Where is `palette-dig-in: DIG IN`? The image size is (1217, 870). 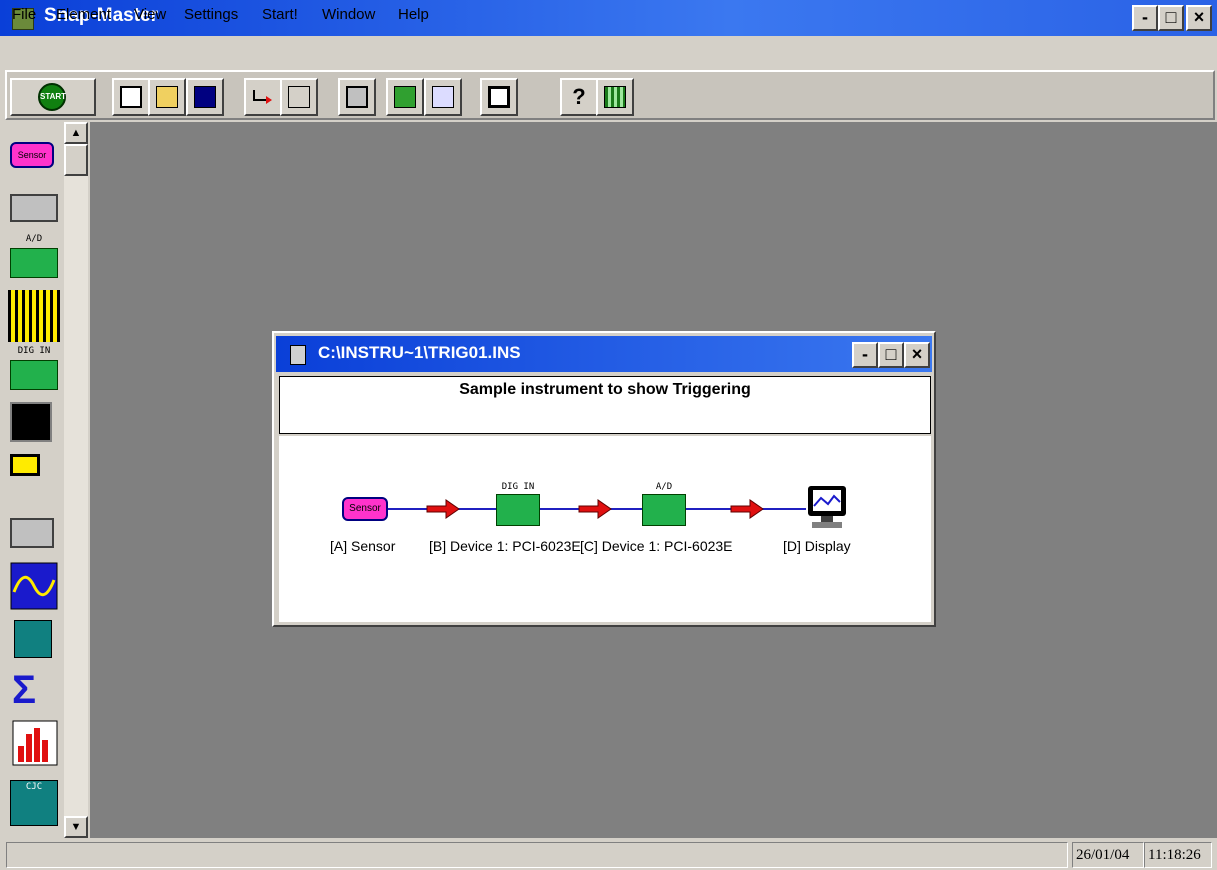
palette-dig-in: DIG IN is located at coordinates (34, 368).